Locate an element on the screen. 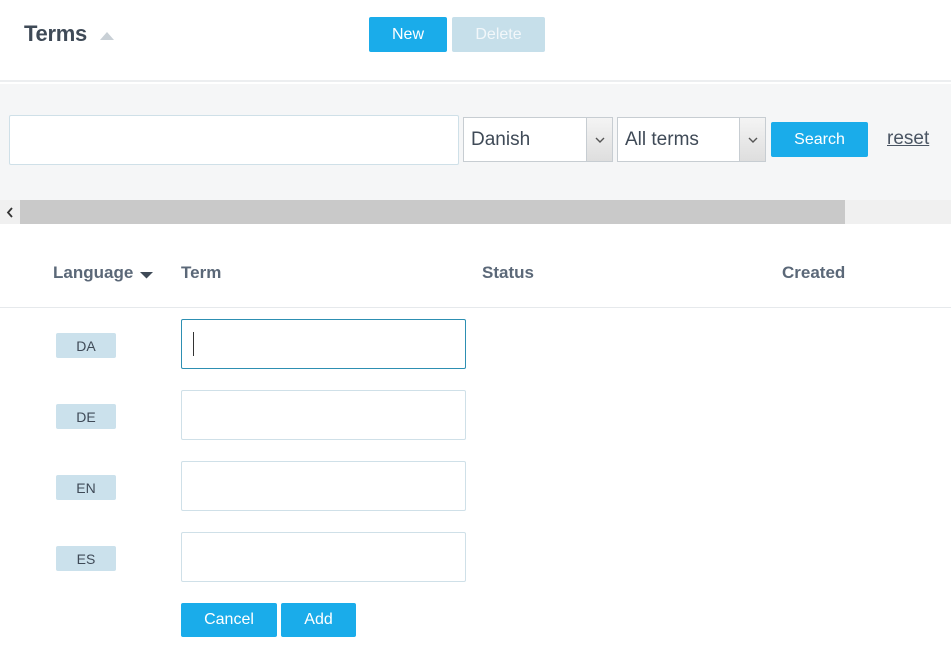  term-filter-select: All terms is located at coordinates (691, 139).